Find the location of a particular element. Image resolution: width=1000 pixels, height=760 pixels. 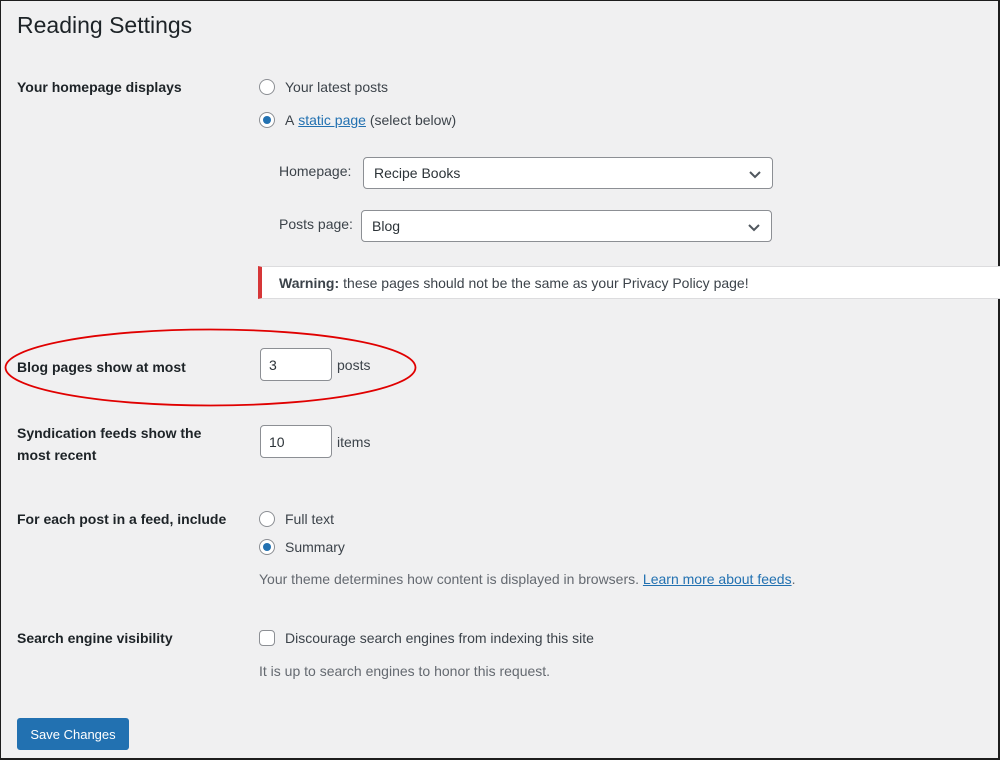

syndication-label-line2: most recent is located at coordinates (57, 455).